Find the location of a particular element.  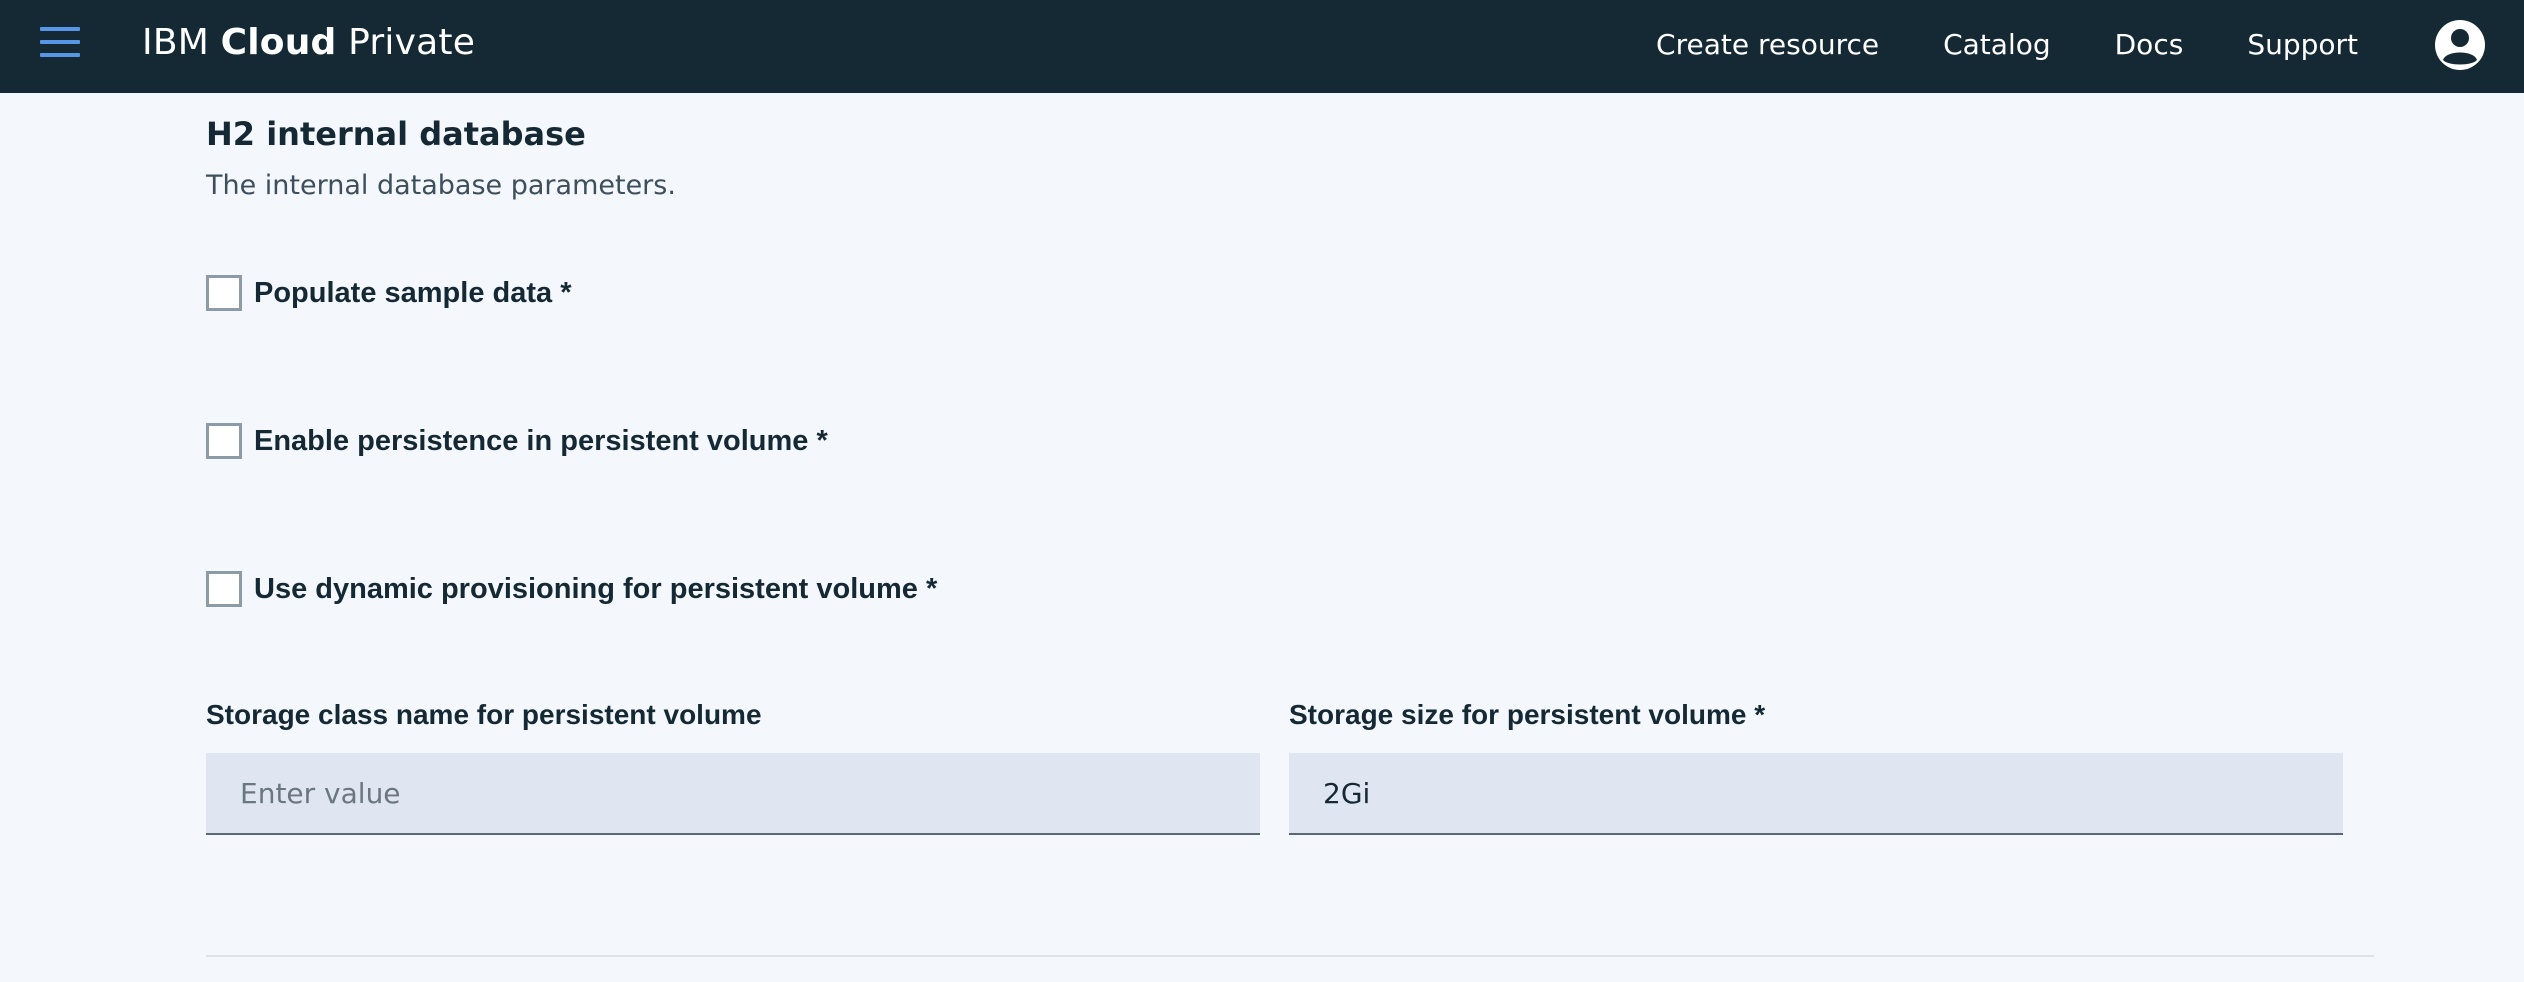

header-nav: Create resource Catalog Docs Support is located at coordinates (2007, 44).